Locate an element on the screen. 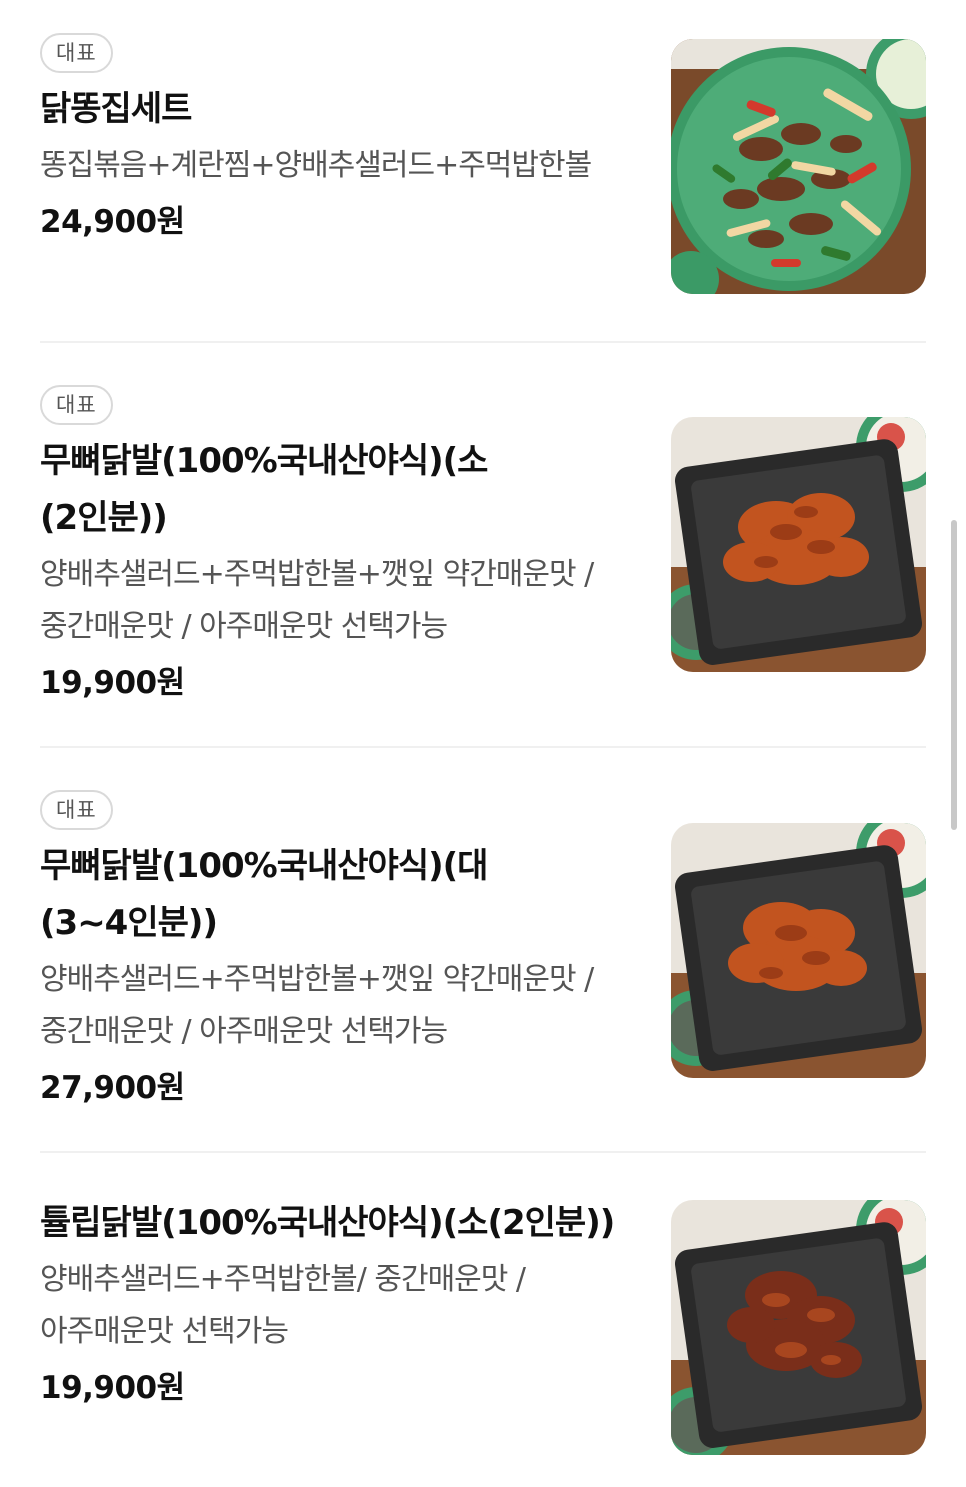 The height and width of the screenshot is (1487, 966). menu-item-name: 무뼈닭발(100%국내산야식)(대 (3~4인분)) is located at coordinates (264, 894).